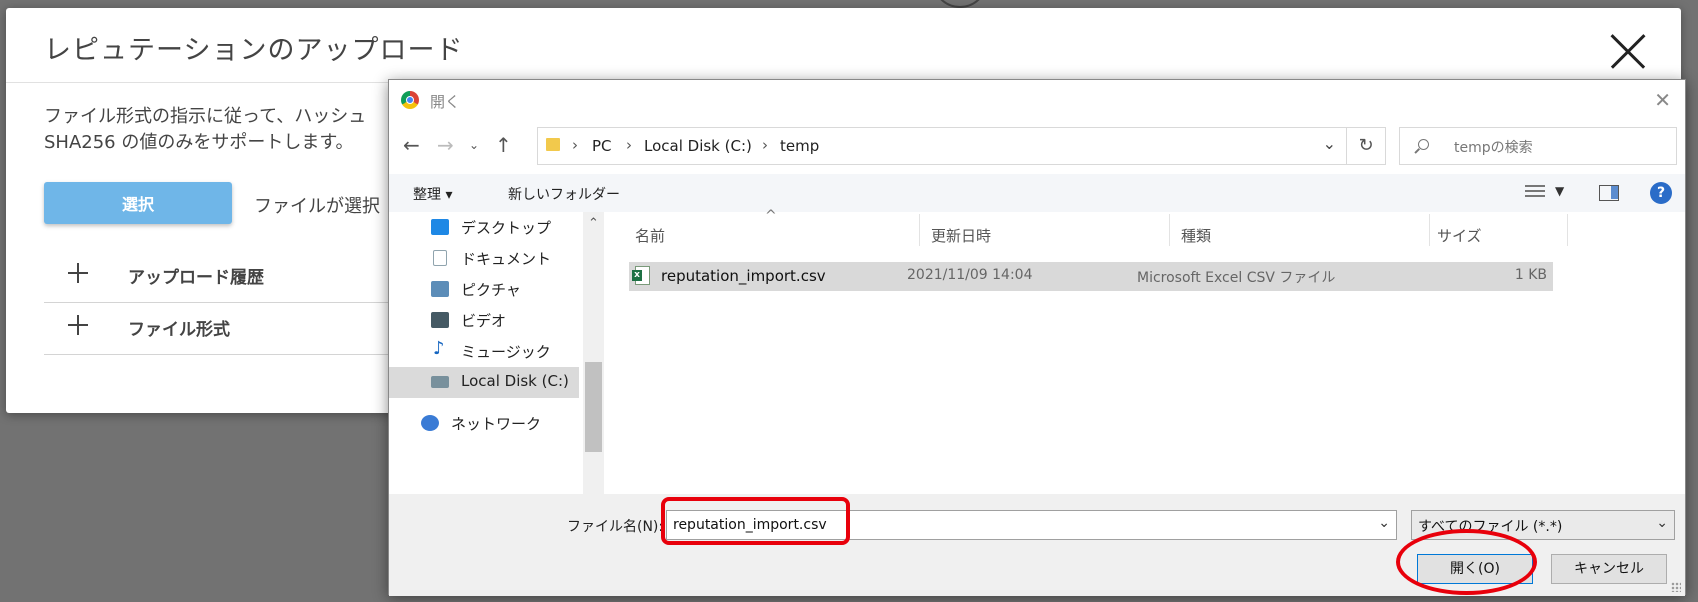 Image resolution: width=1698 pixels, height=602 pixels. I want to click on close-icon, so click(1628, 51).